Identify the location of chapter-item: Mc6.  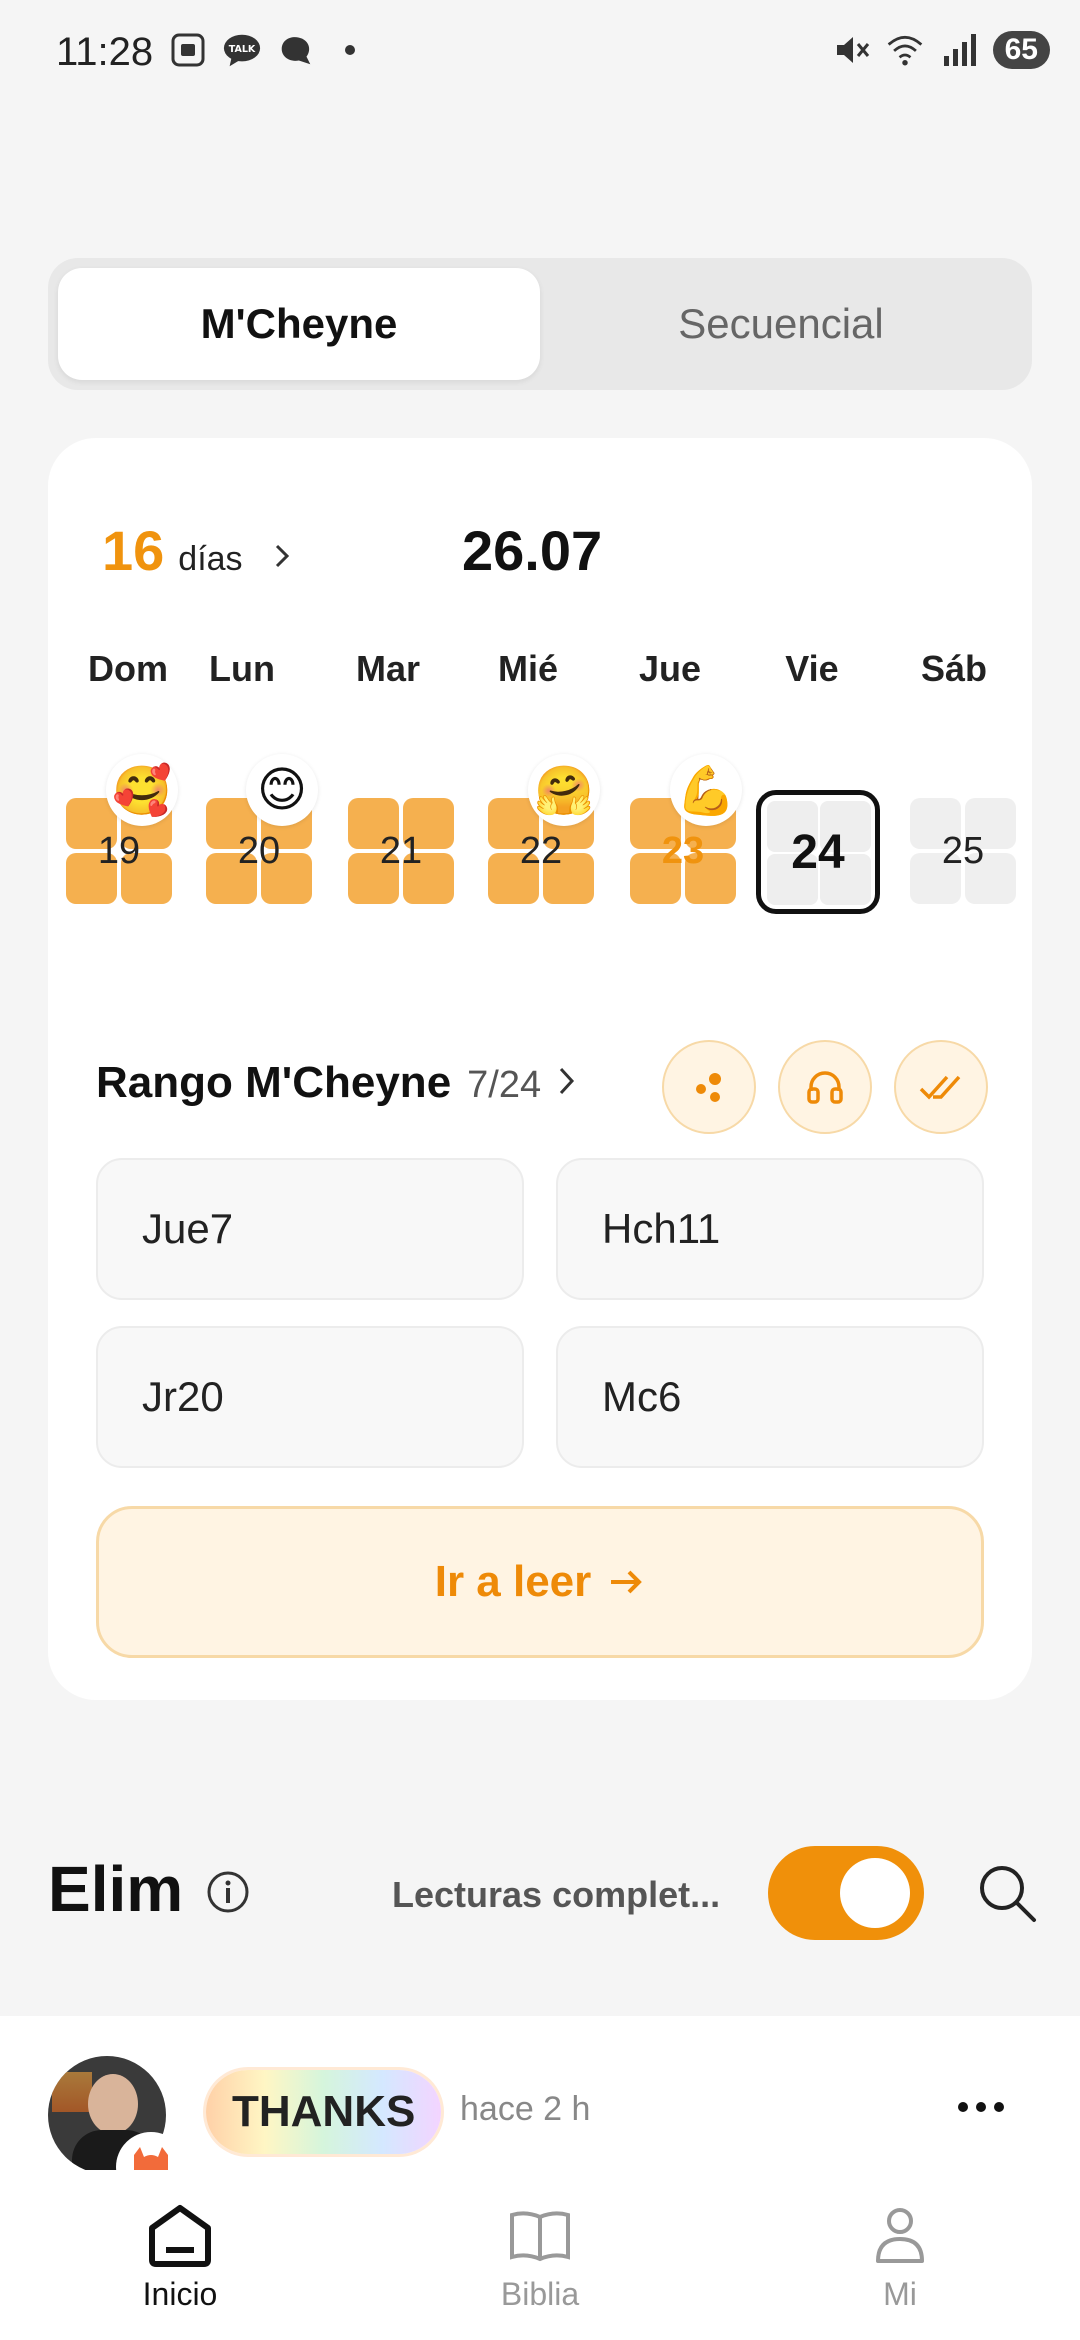
(770, 1397).